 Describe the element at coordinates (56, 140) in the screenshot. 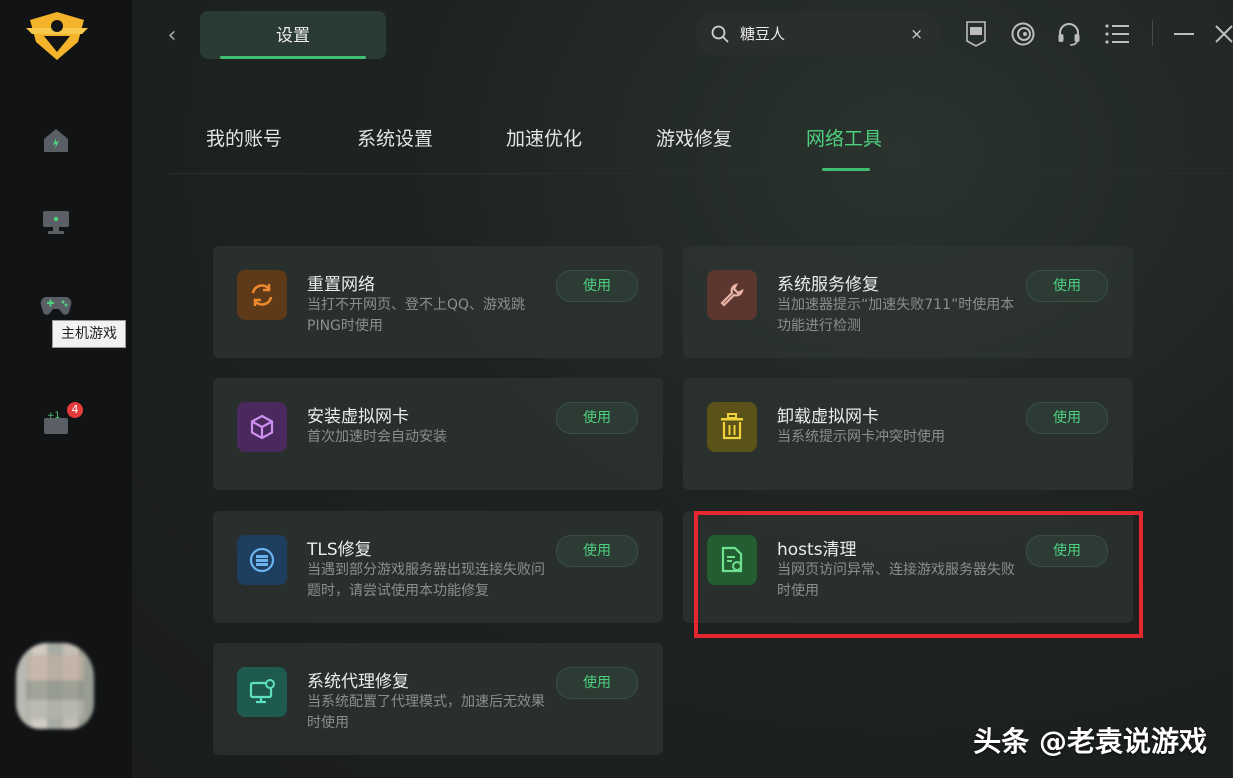

I see `home-icon` at that location.